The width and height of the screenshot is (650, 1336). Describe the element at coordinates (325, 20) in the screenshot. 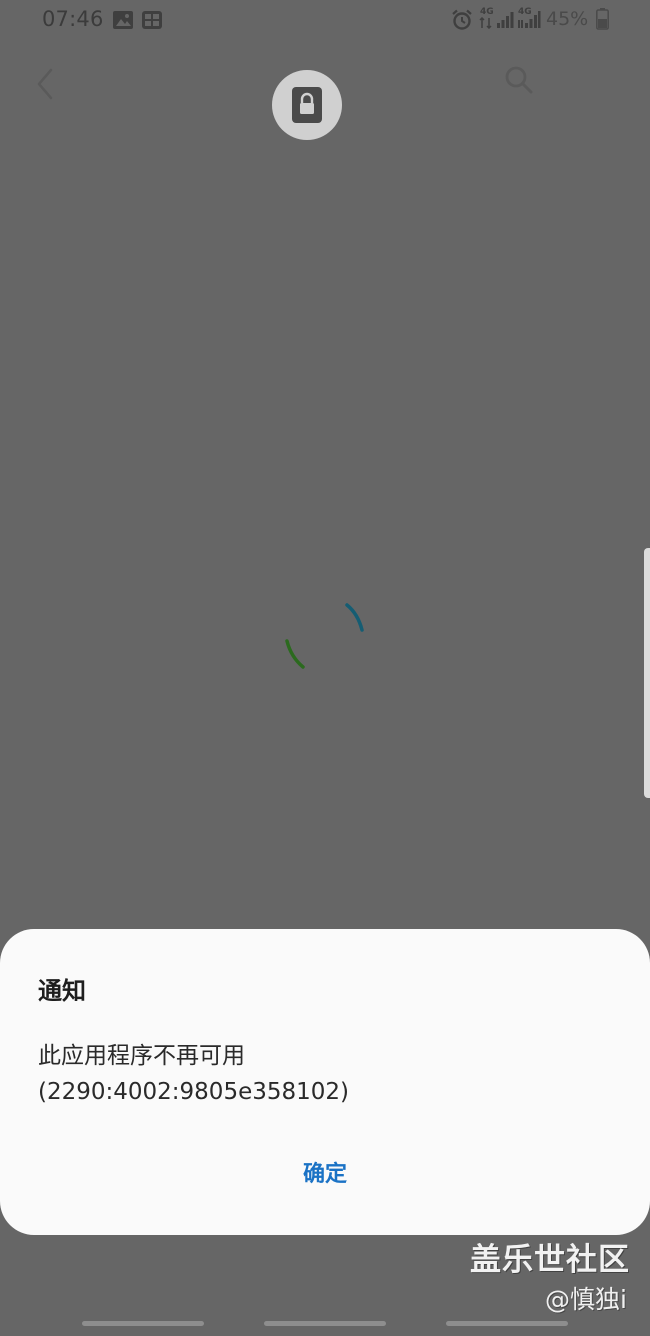

I see `status-bar: 07:46 4G 4G 45%` at that location.